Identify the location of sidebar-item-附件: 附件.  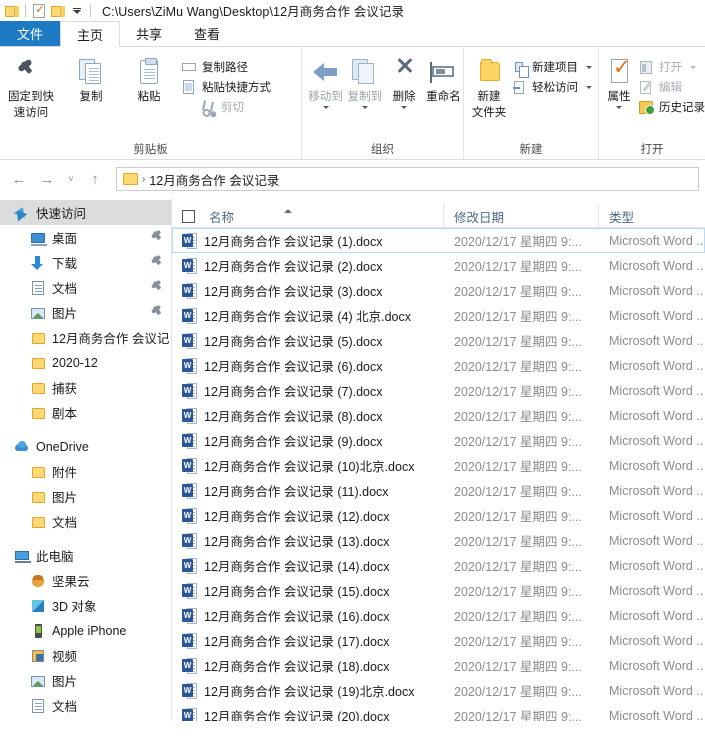
(85, 471).